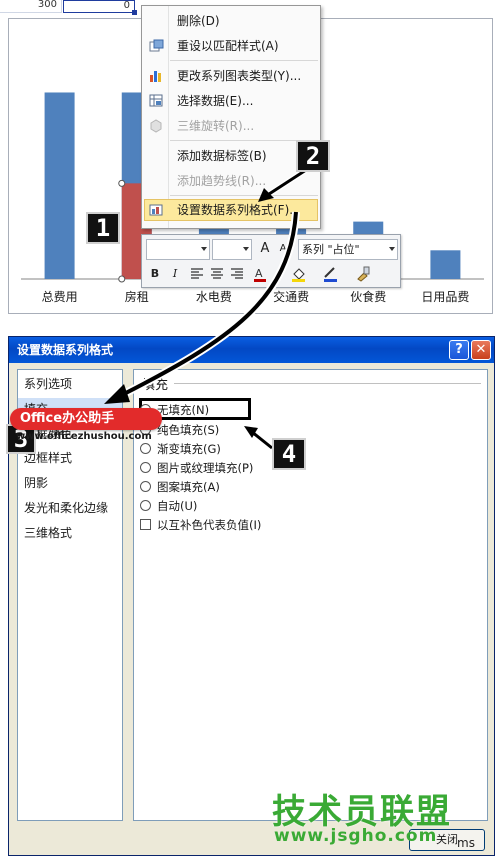  Describe the element at coordinates (60, 297) in the screenshot. I see `x-tick-label: 总费用` at that location.